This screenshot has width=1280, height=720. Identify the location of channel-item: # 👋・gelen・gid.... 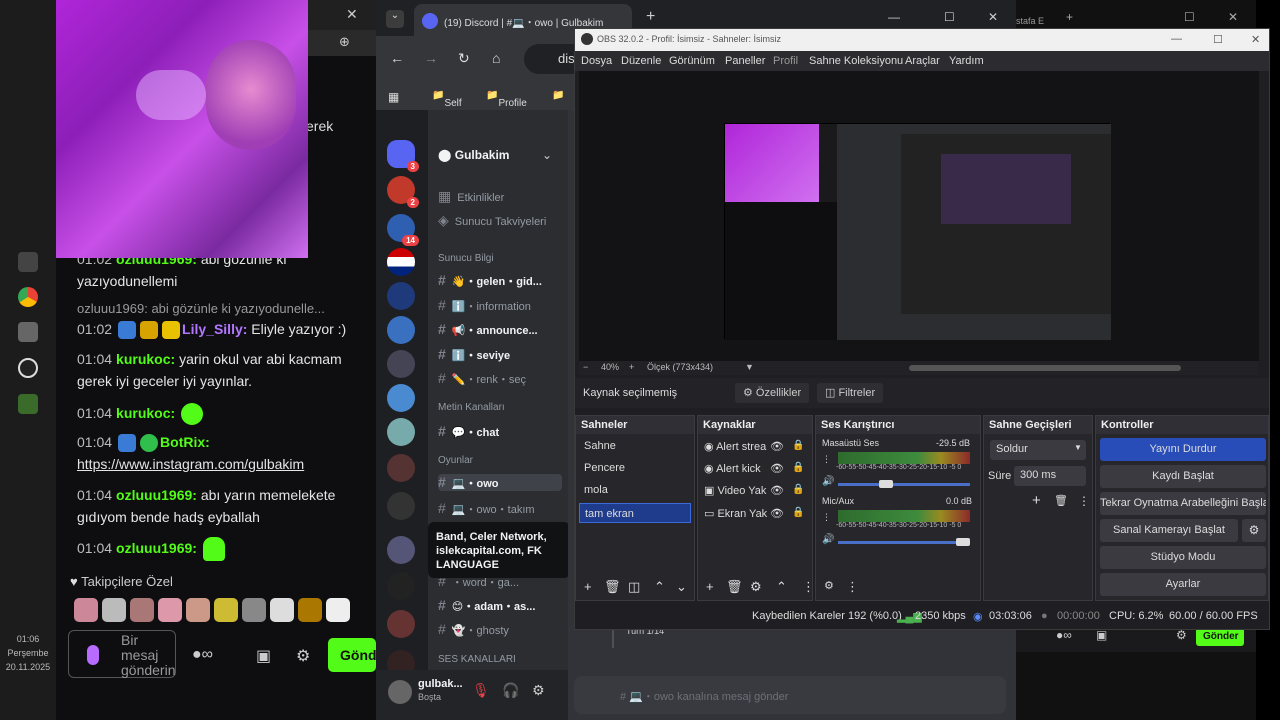
(505, 280).